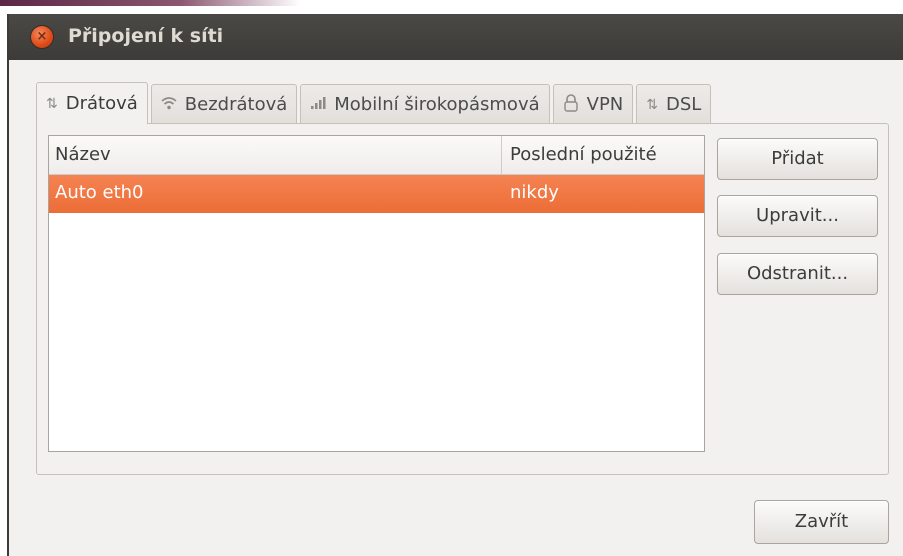  What do you see at coordinates (451, 7) in the screenshot?
I see `desktop-background` at bounding box center [451, 7].